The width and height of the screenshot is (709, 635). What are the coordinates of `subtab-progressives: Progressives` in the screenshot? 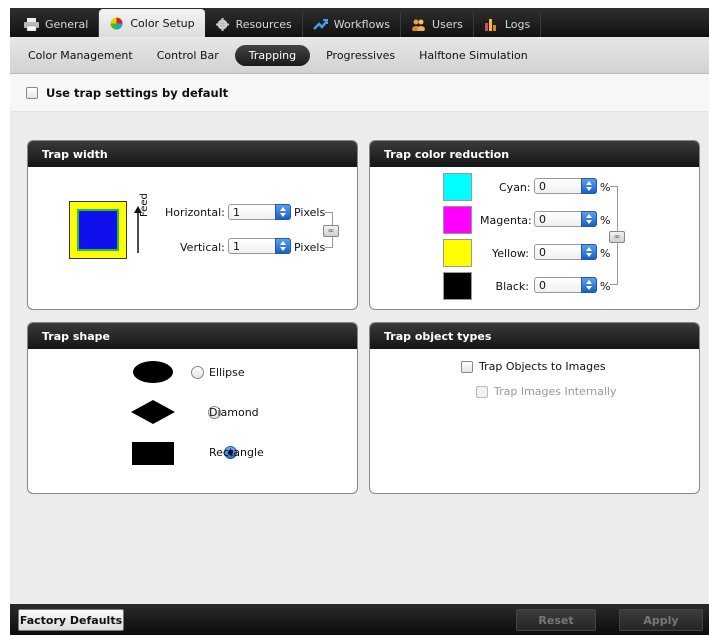 It's located at (360, 55).